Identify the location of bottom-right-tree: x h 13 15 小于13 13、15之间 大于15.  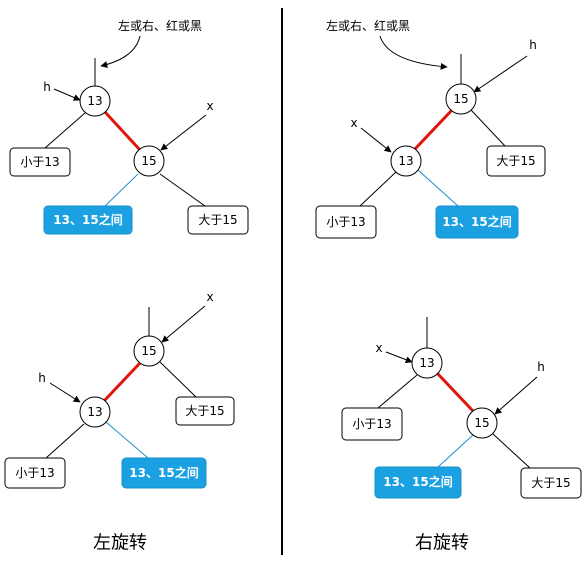
(461, 408).